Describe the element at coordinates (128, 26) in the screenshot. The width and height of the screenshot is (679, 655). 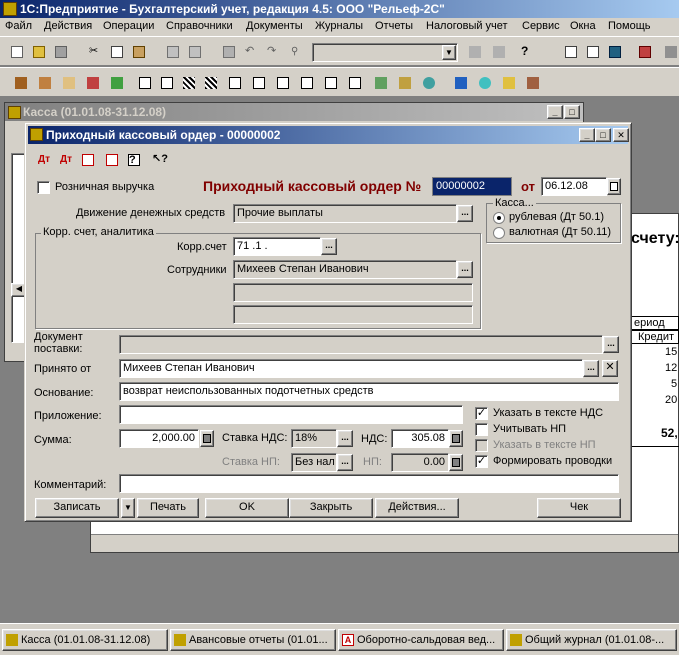
I see `menu-operations: Операции` at that location.